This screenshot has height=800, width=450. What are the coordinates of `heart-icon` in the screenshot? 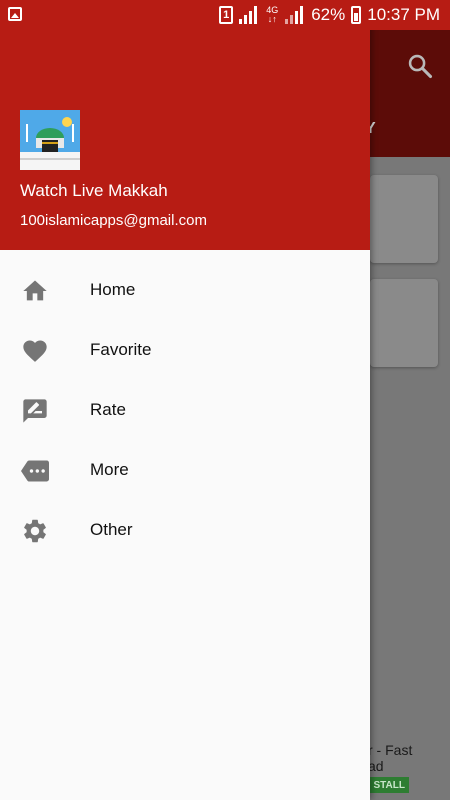 It's located at (35, 351).